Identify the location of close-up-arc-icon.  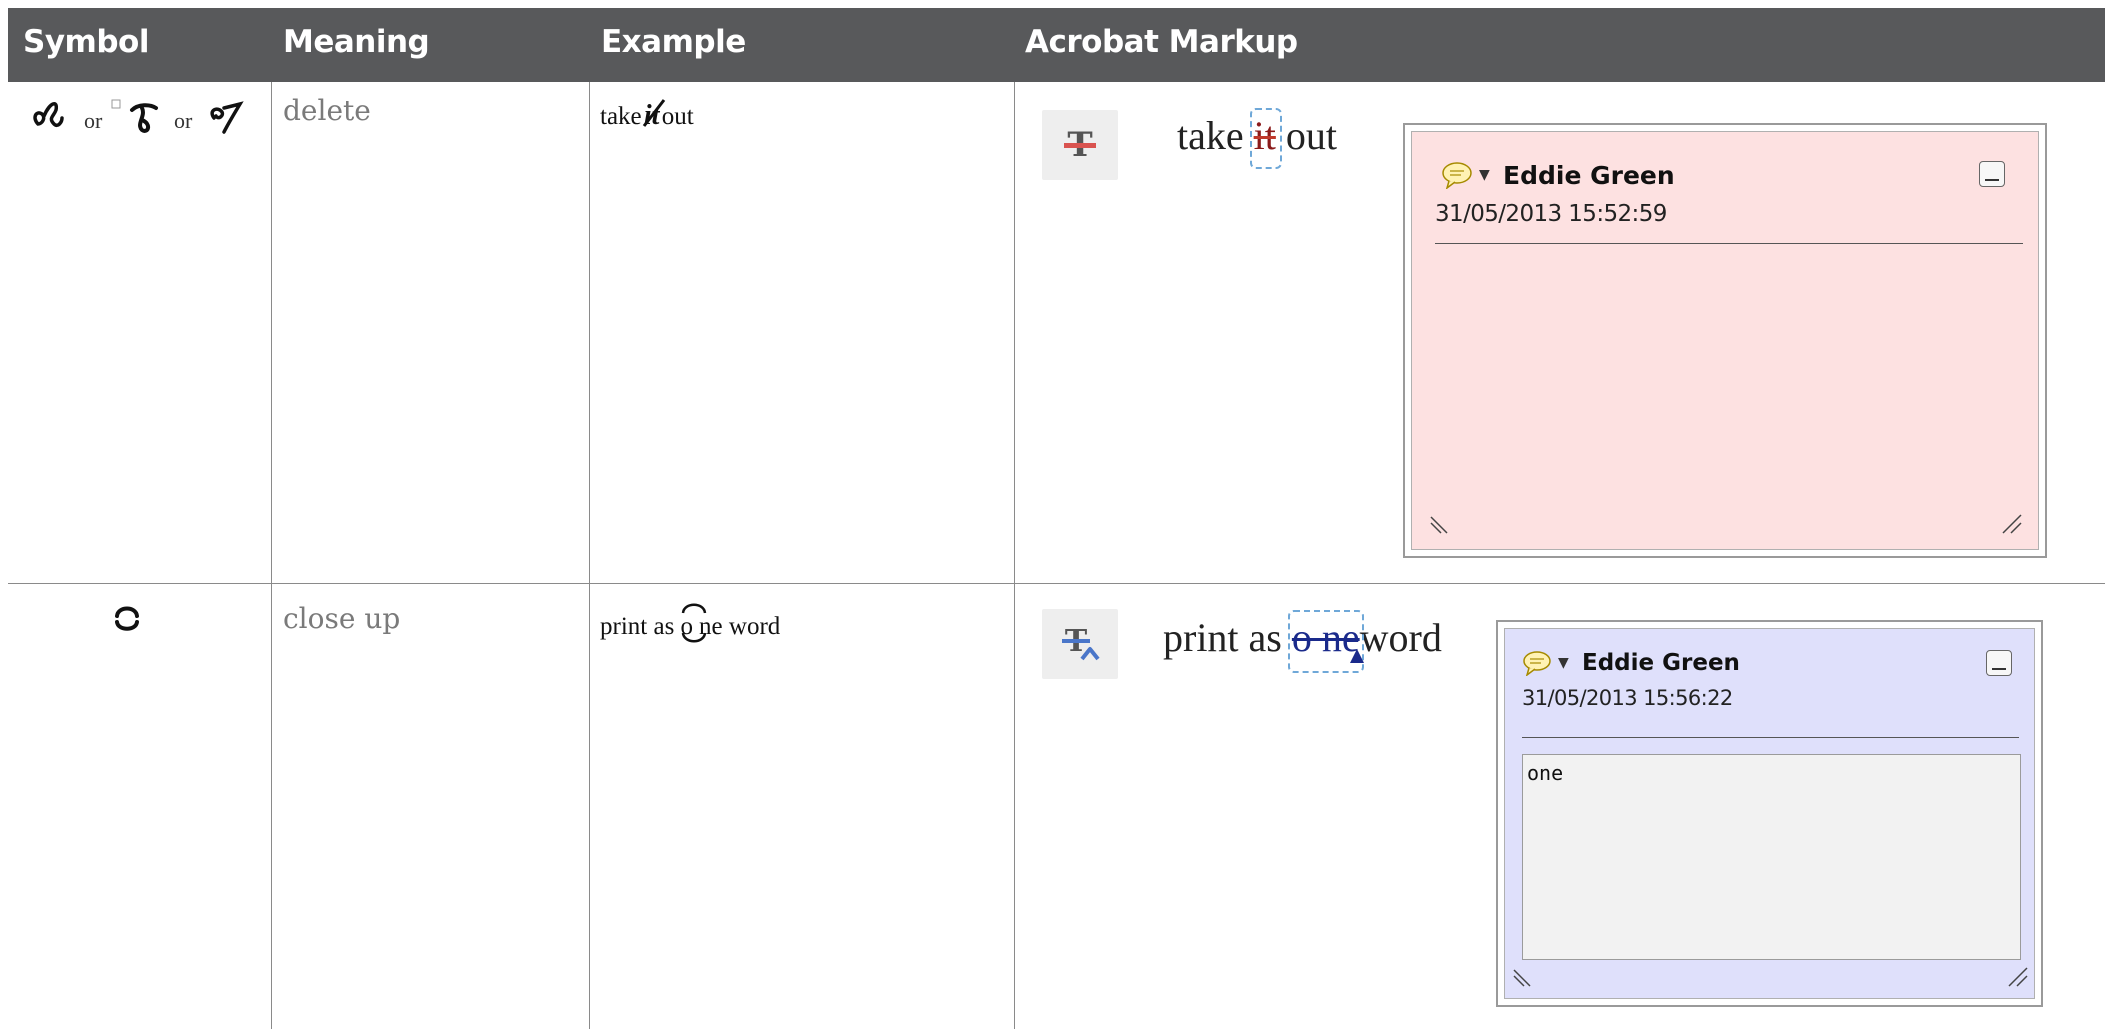
(693, 623).